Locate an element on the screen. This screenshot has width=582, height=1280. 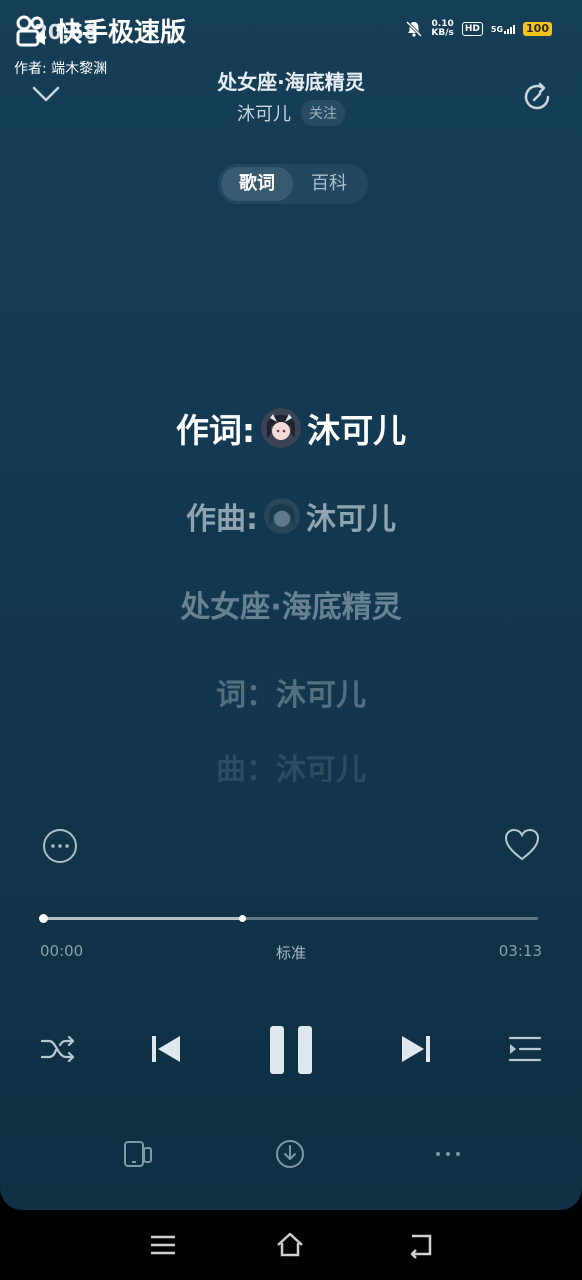
progress-thumb is located at coordinates (43, 918).